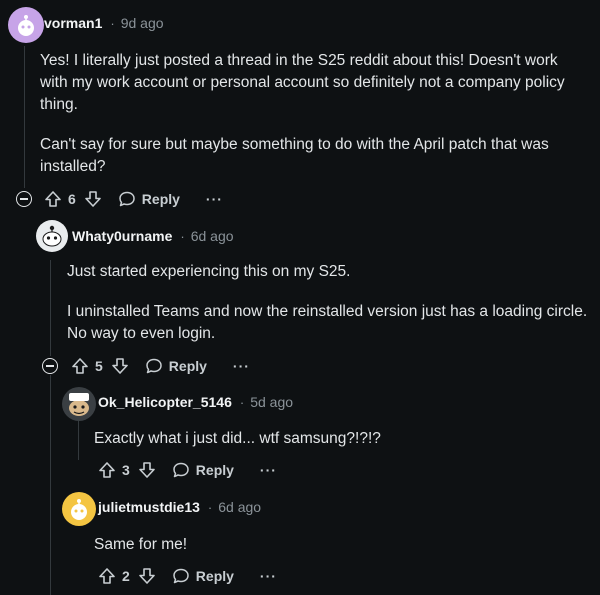  What do you see at coordinates (126, 470) in the screenshot?
I see `vote-count: 3` at bounding box center [126, 470].